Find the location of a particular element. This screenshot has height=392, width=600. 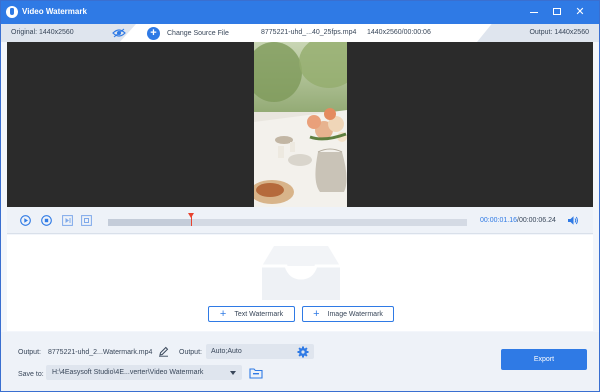

total-time: 00:00:06.24 is located at coordinates (537, 220).